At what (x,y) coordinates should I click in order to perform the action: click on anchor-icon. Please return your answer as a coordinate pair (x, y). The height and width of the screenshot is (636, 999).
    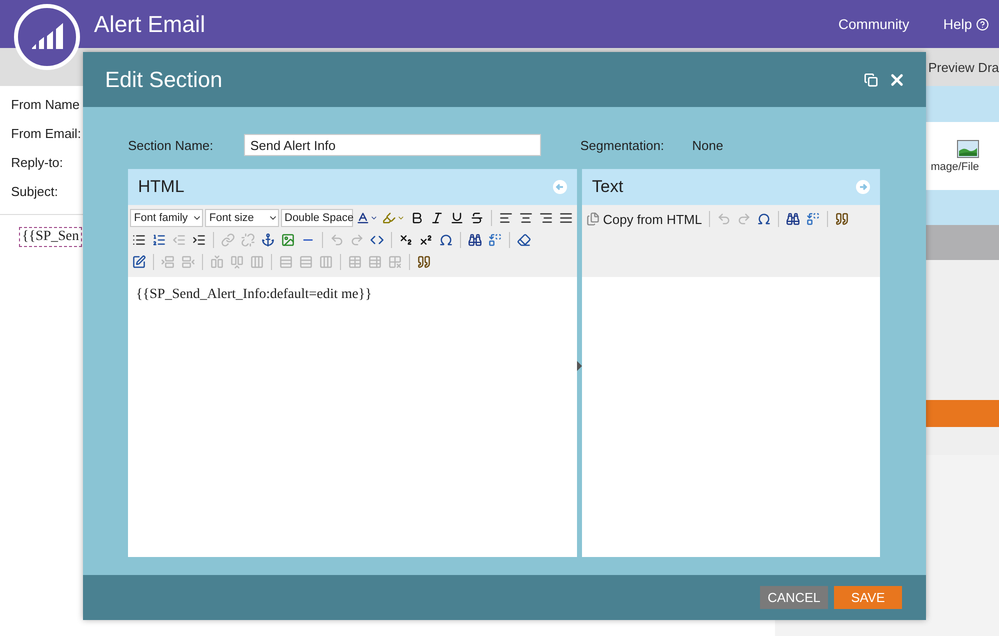
    Looking at the image, I should click on (268, 240).